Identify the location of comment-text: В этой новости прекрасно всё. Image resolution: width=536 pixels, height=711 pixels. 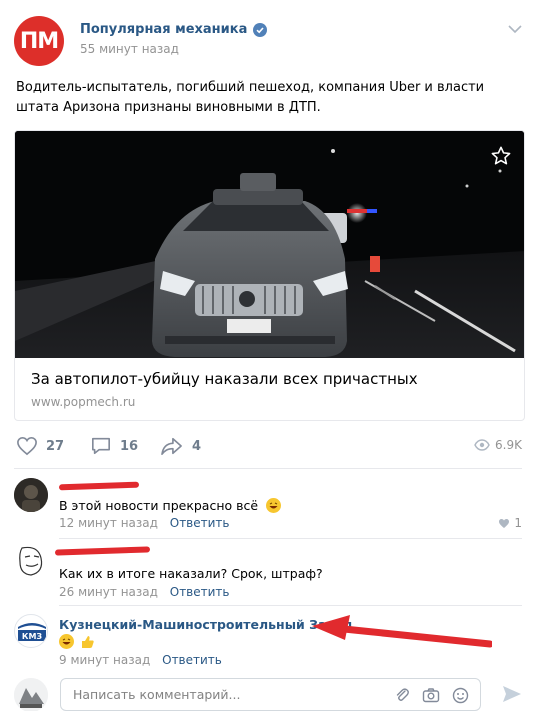
(170, 505).